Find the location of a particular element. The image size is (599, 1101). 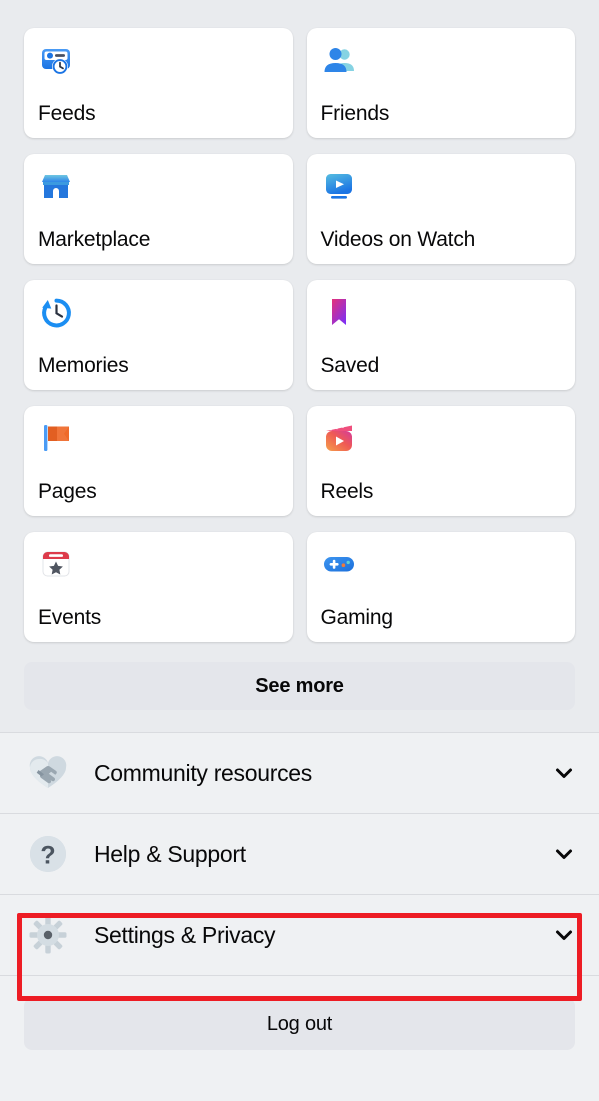

shortcut-label: Pages is located at coordinates (67, 491).